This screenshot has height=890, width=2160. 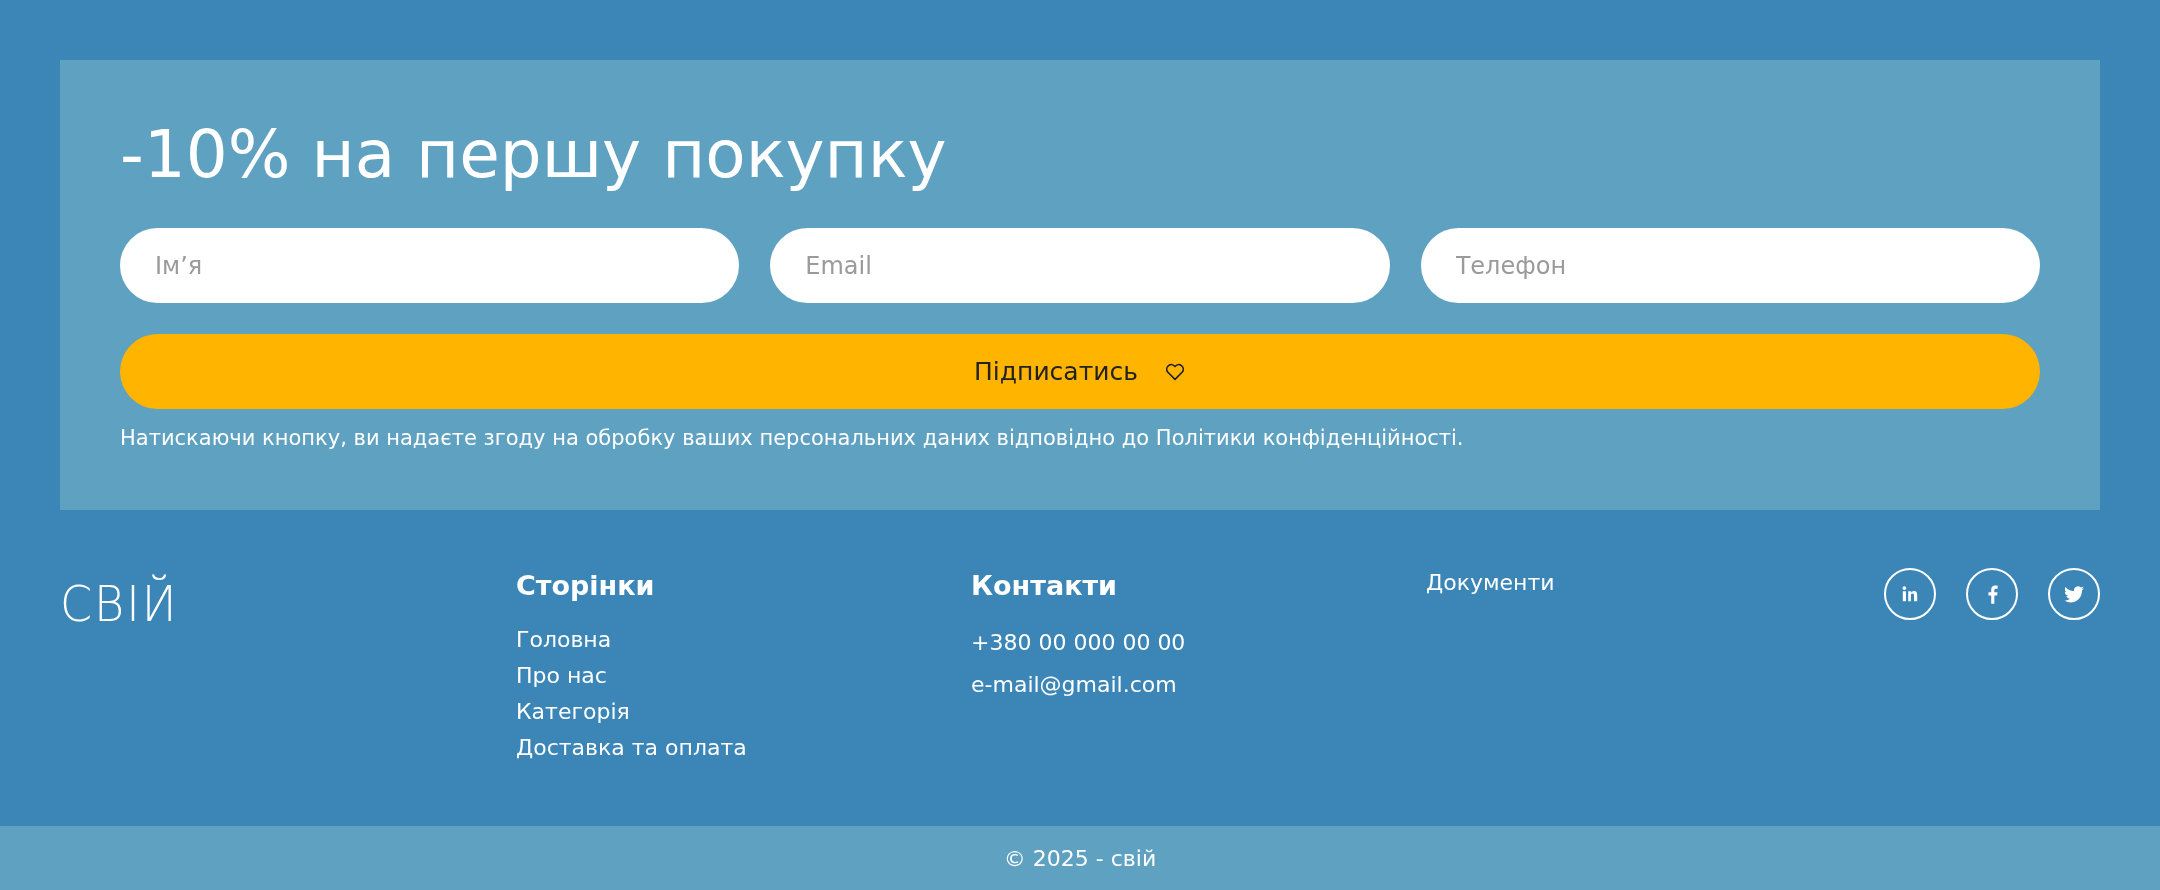 I want to click on footer-link: Про нас, so click(x=561, y=676).